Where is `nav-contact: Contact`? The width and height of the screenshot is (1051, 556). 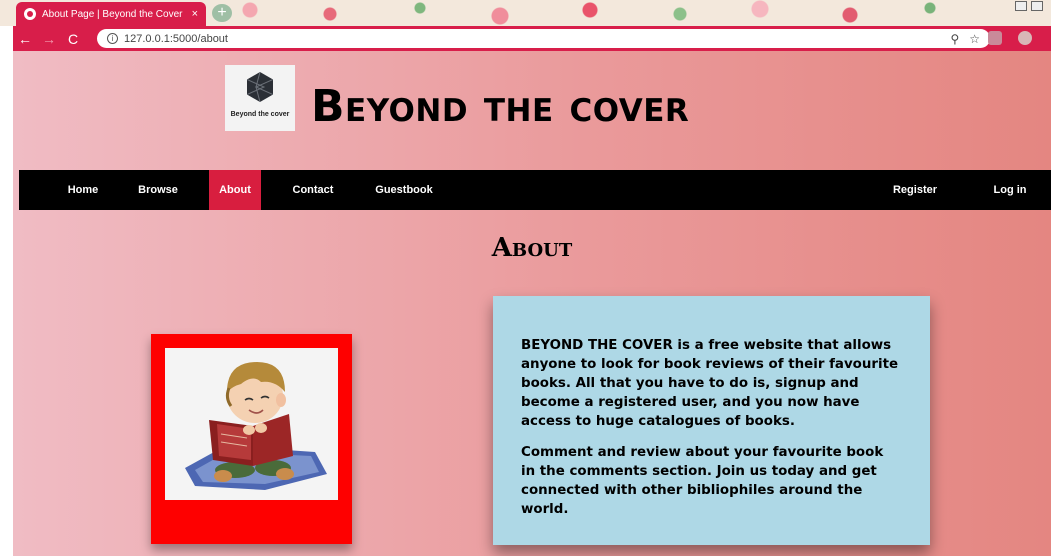 nav-contact: Contact is located at coordinates (313, 190).